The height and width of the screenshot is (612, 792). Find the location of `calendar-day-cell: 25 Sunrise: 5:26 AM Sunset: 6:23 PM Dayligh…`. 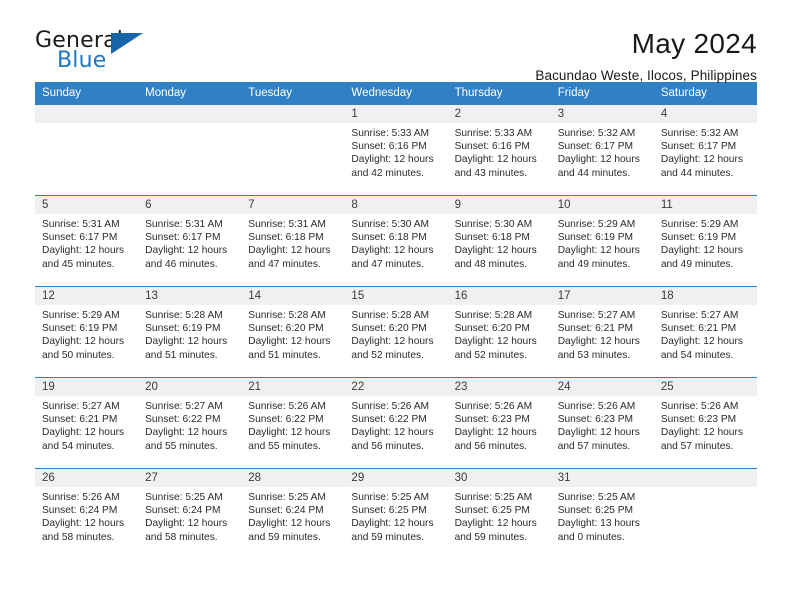

calendar-day-cell: 25 Sunrise: 5:26 AM Sunset: 6:23 PM Dayligh… is located at coordinates (705, 423).